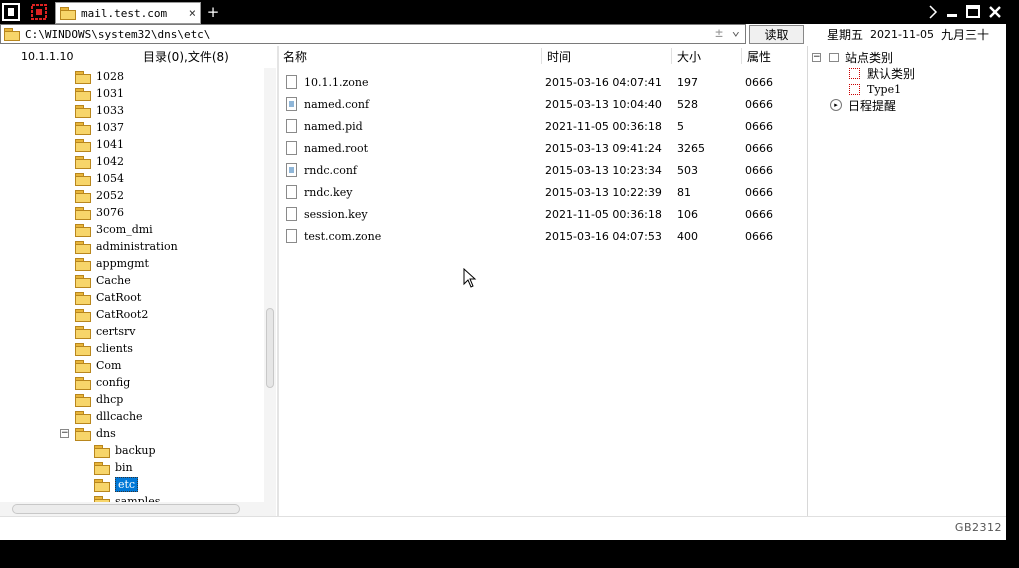 Image resolution: width=1019 pixels, height=568 pixels. What do you see at coordinates (99, 76) in the screenshot?
I see `tree-item: 1028` at bounding box center [99, 76].